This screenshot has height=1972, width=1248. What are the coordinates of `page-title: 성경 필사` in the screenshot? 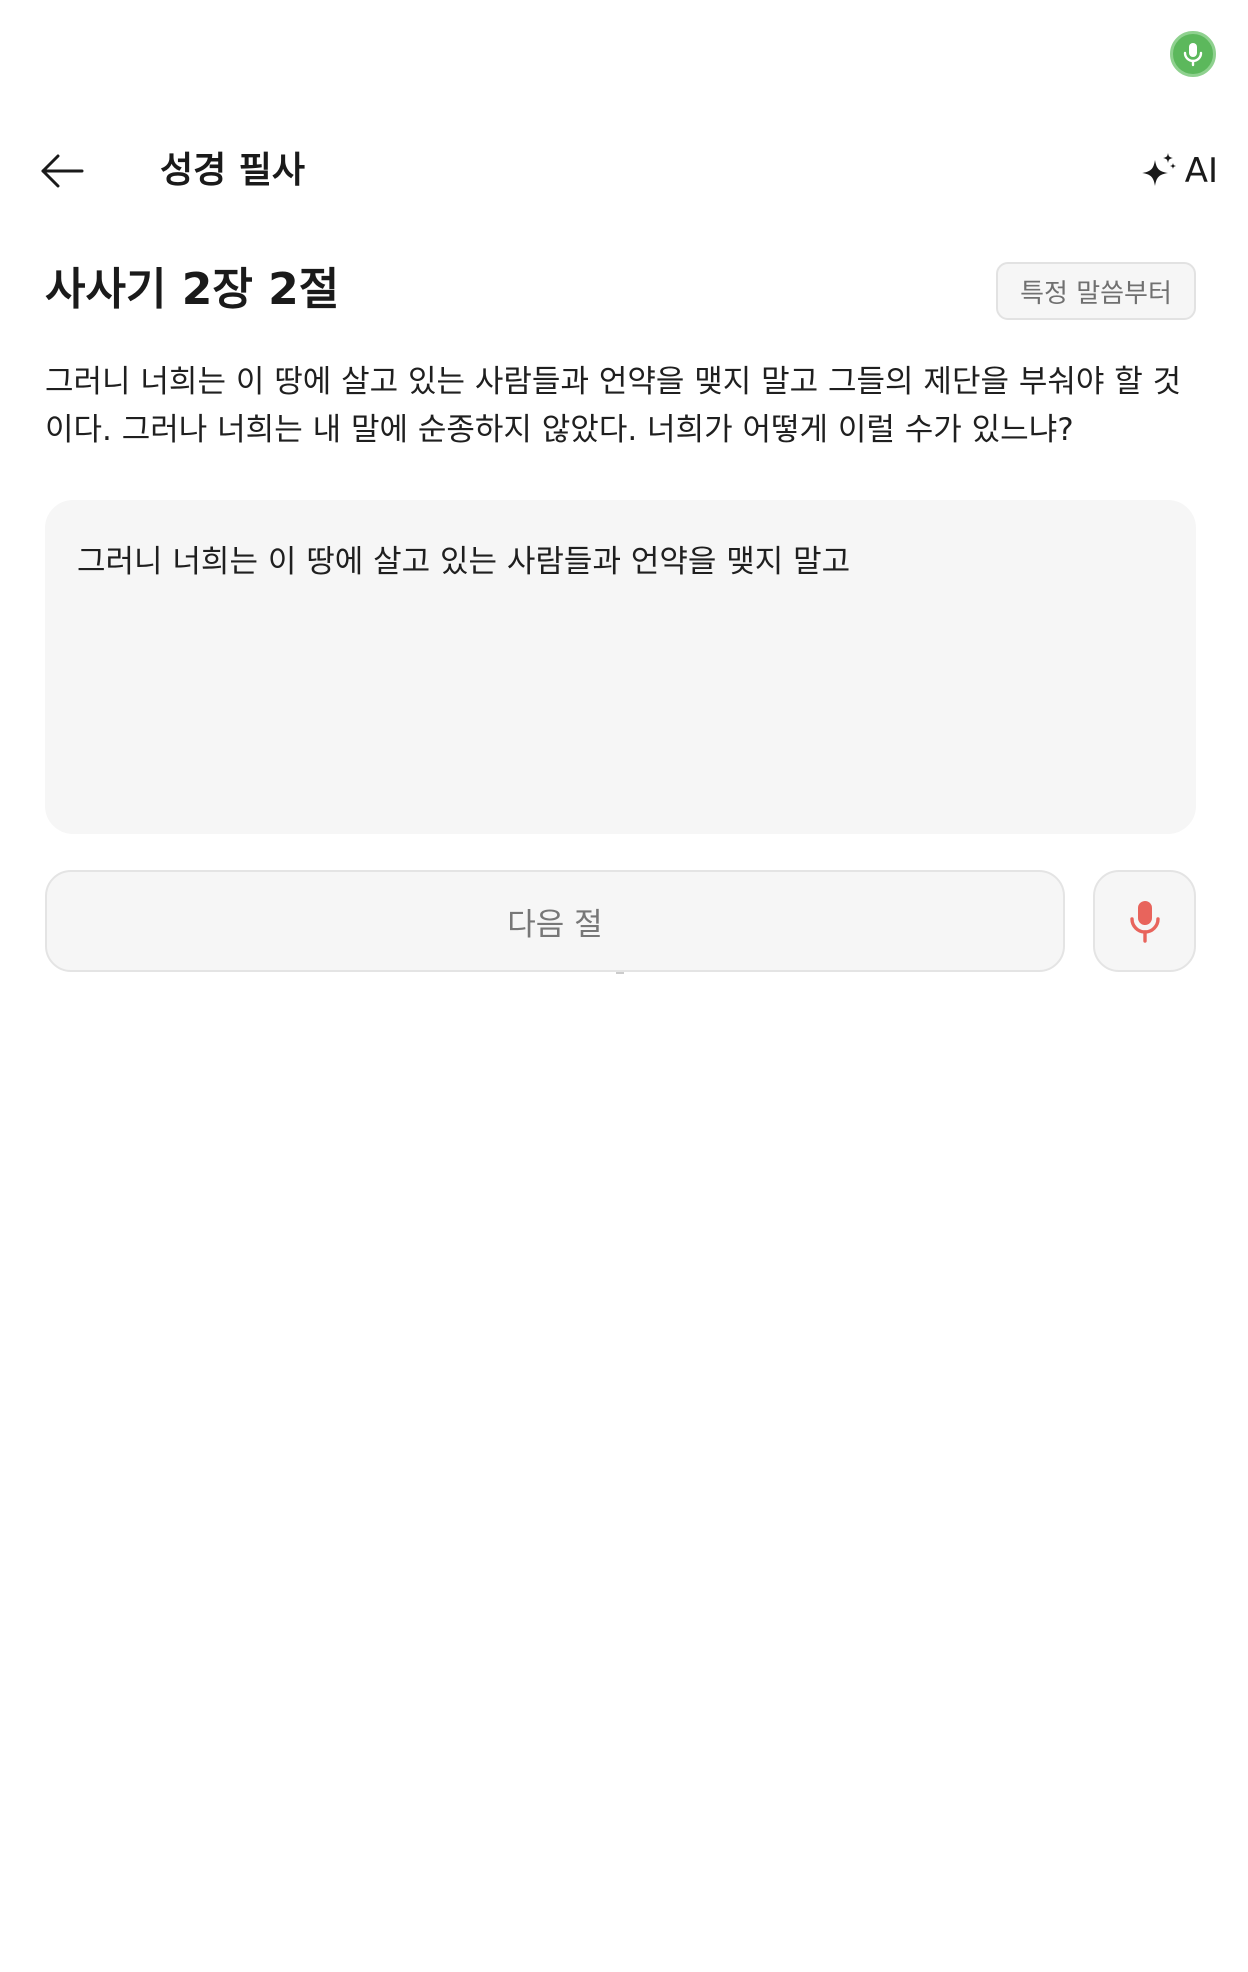 It's located at (233, 170).